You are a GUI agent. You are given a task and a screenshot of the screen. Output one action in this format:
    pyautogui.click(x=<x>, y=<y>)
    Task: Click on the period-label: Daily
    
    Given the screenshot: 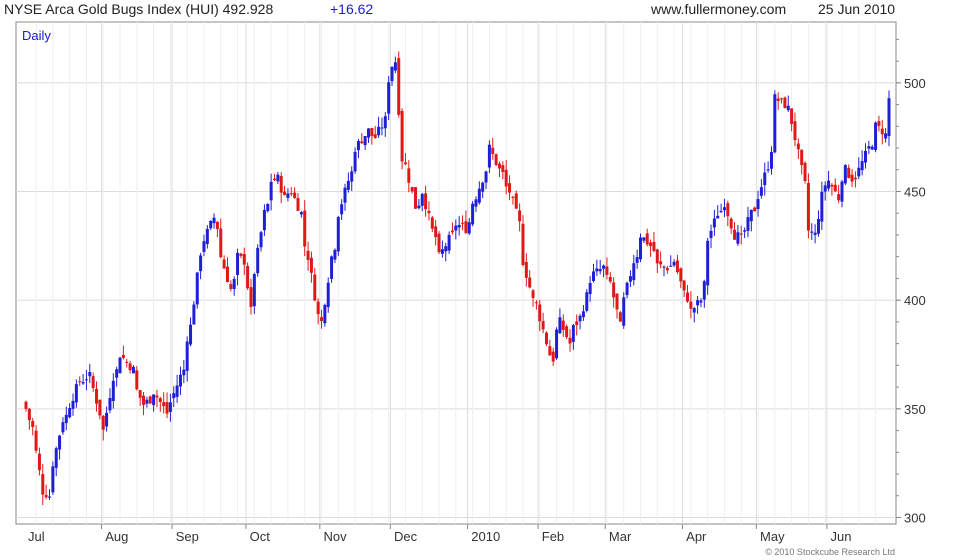 What is the action you would take?
    pyautogui.click(x=36, y=35)
    